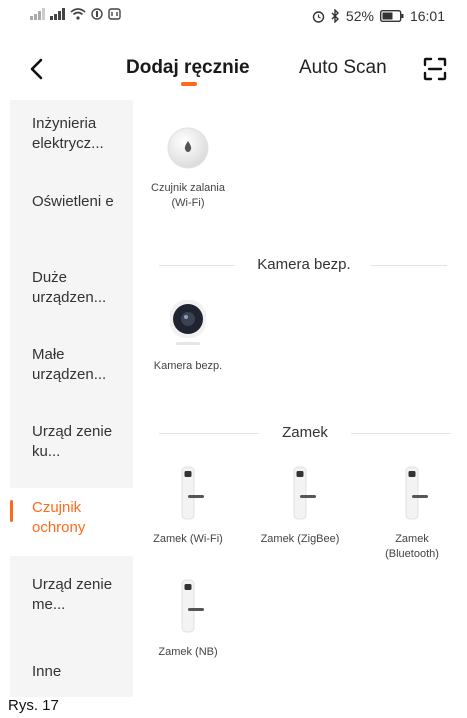 This screenshot has height=718, width=467. Describe the element at coordinates (71, 677) in the screenshot. I see `sidebar-item-other: Inne` at that location.